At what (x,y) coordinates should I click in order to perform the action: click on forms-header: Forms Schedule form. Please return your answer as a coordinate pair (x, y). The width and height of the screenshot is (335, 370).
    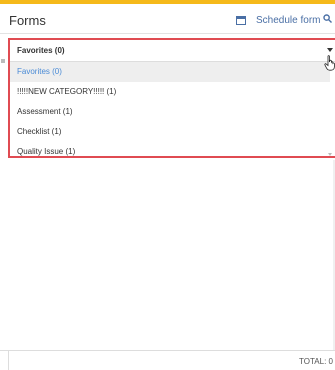
    Looking at the image, I should click on (167, 19).